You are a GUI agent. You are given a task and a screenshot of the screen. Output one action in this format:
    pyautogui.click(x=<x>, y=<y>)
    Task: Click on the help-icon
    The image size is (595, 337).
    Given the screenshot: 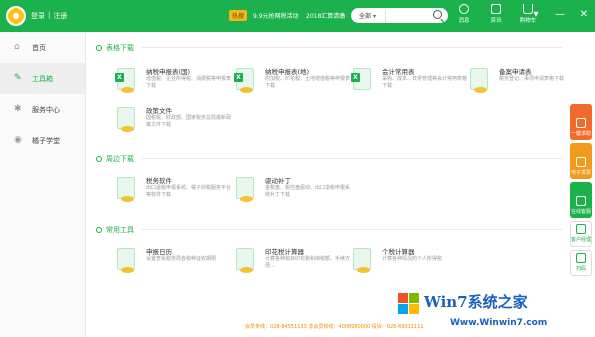 What is the action you would take?
    pyautogui.click(x=581, y=123)
    